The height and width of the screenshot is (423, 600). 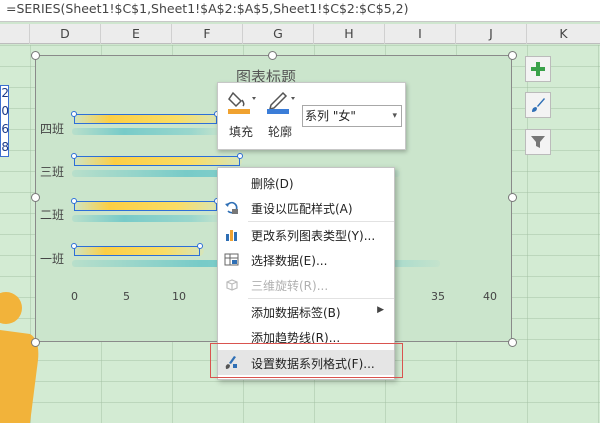 I want to click on reset-icon, so click(x=231, y=207).